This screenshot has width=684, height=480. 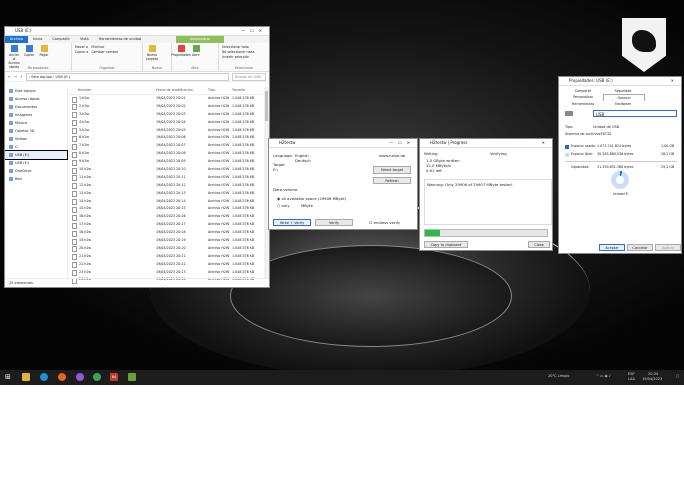 What do you see at coordinates (631, 379) in the screenshot?
I see `language-indicator-2: LAA` at bounding box center [631, 379].